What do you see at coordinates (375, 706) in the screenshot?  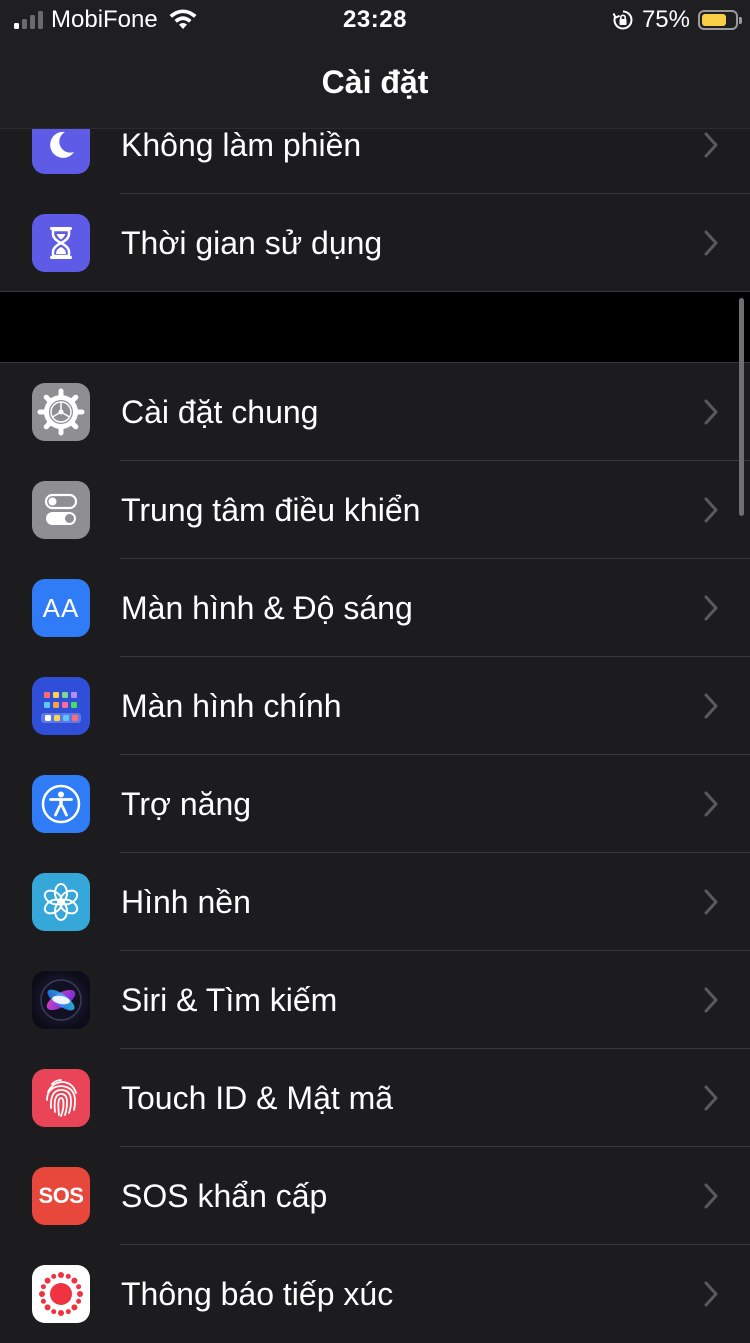 I see `settings-row-home-screen: Màn hình chính` at bounding box center [375, 706].